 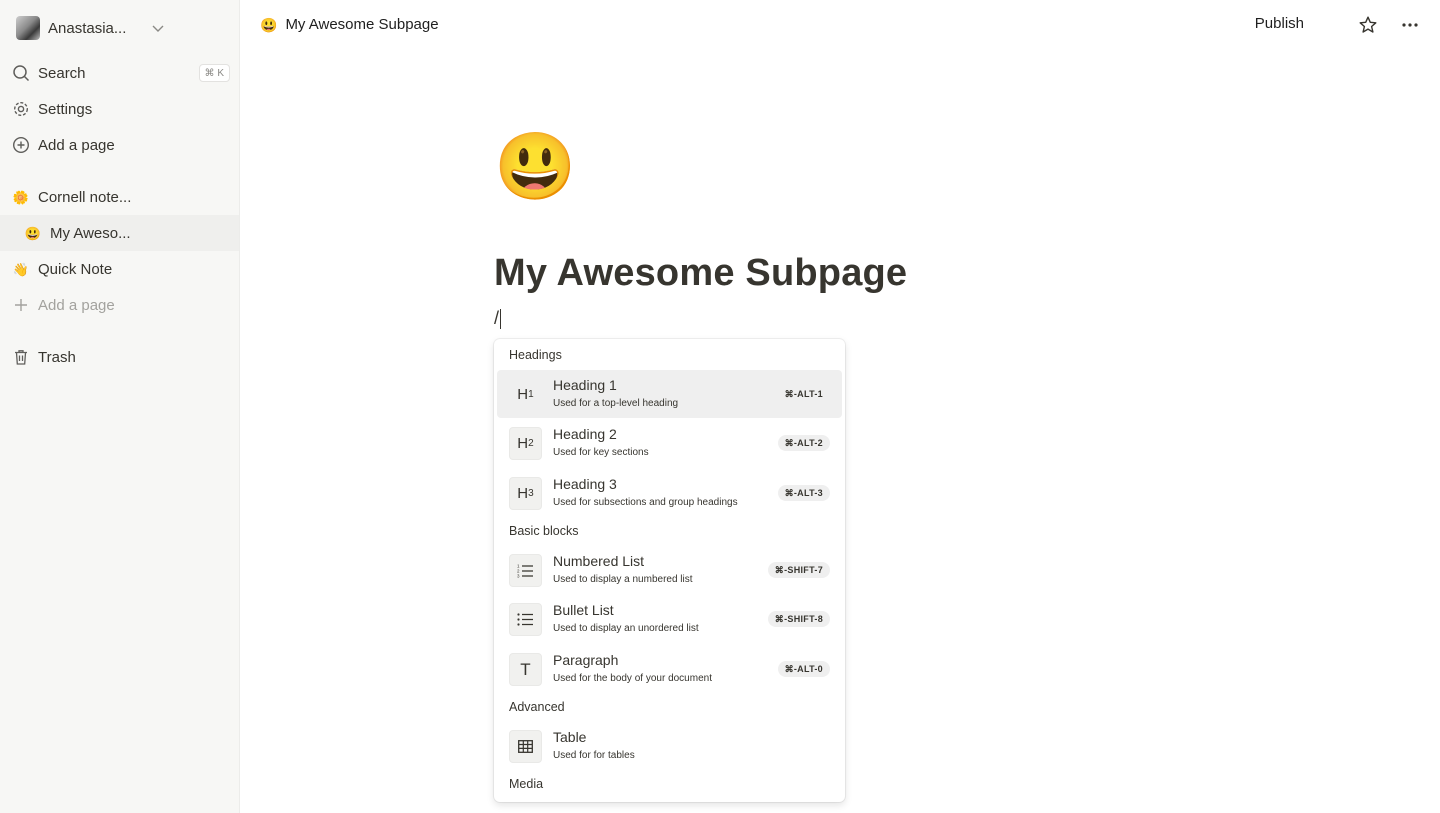 I want to click on menu-section-advanced: Advanced, so click(x=537, y=707).